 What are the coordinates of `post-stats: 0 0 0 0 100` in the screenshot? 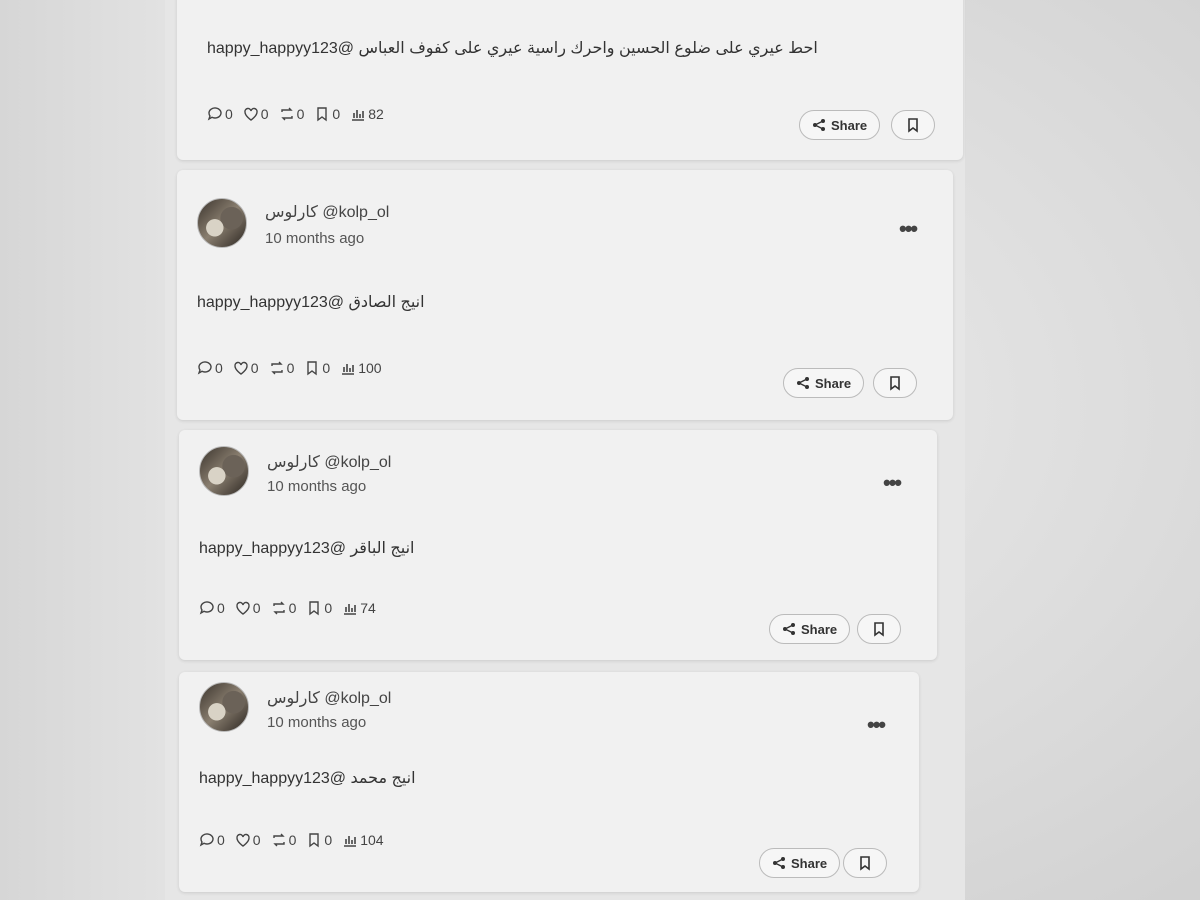 It's located at (289, 368).